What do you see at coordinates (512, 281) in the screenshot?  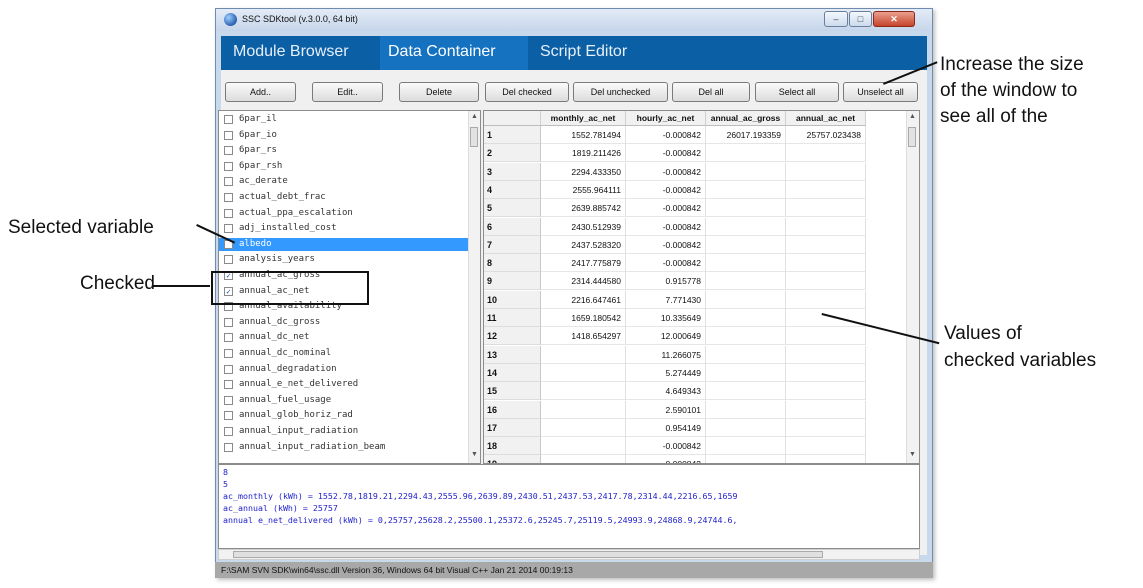 I see `row-header: 9` at bounding box center [512, 281].